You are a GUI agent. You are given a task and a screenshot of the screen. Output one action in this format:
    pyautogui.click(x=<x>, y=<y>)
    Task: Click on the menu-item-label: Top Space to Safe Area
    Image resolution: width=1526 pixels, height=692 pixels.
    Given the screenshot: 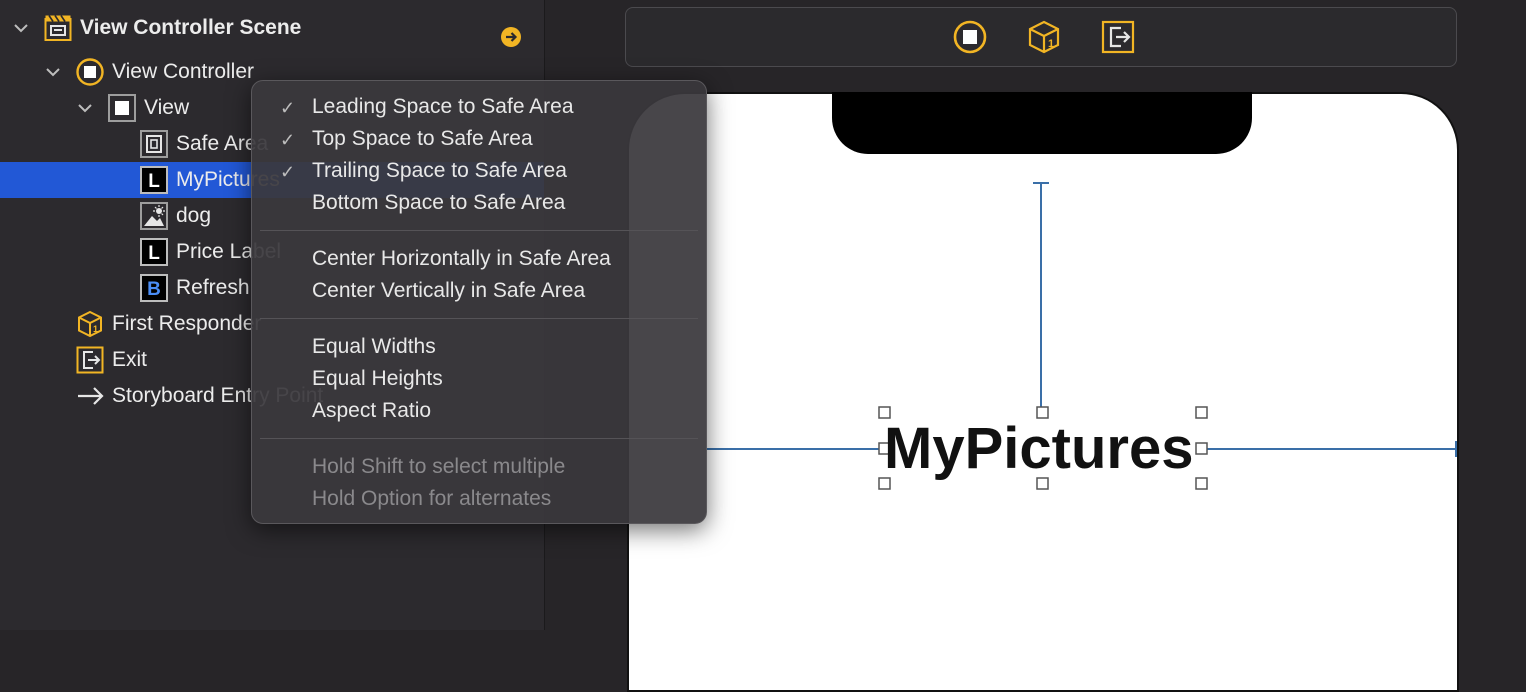 What is the action you would take?
    pyautogui.click(x=422, y=138)
    